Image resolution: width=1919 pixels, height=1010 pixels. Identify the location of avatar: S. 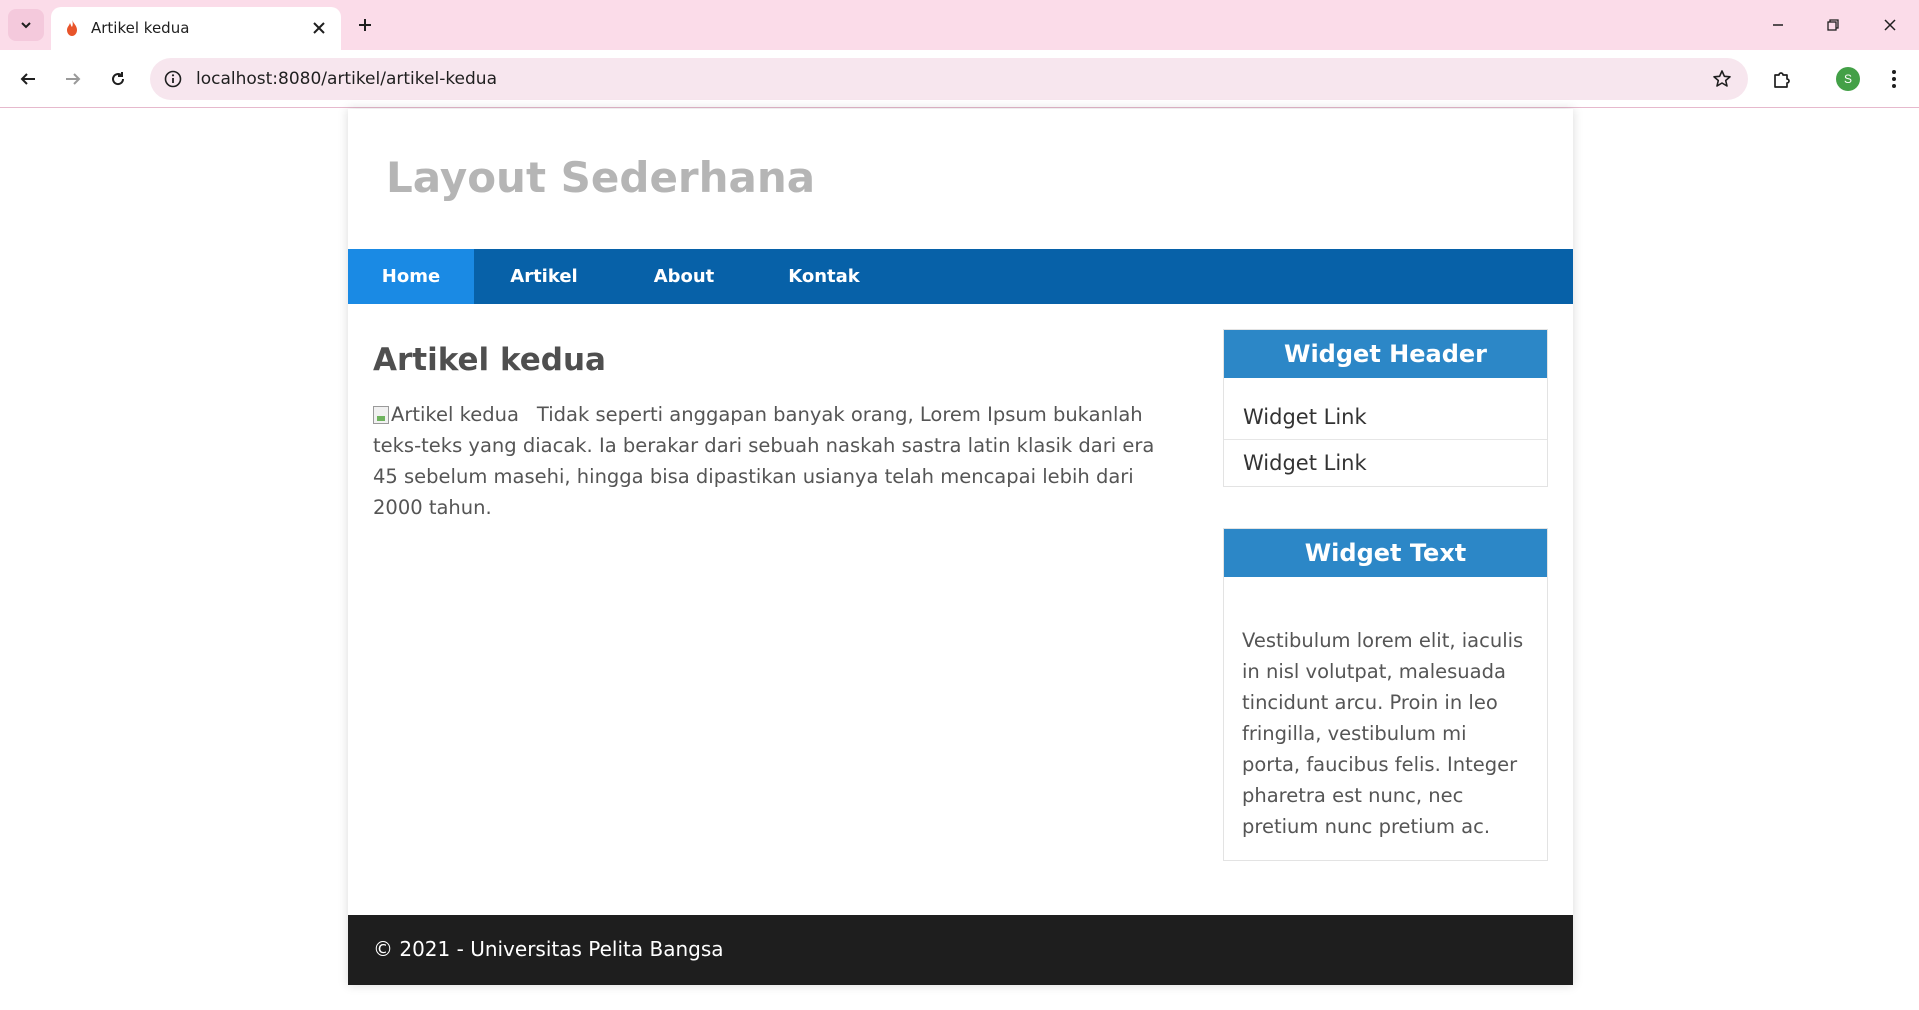
(1848, 79).